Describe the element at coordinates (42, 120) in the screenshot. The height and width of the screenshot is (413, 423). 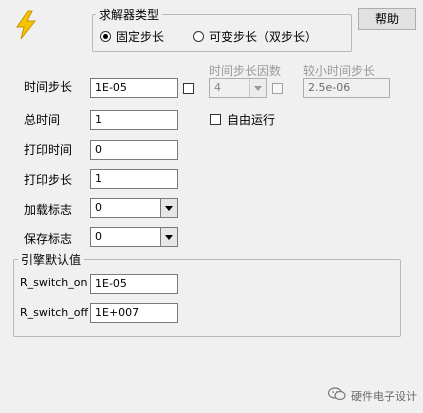
I see `total-time-label: 总时间` at that location.